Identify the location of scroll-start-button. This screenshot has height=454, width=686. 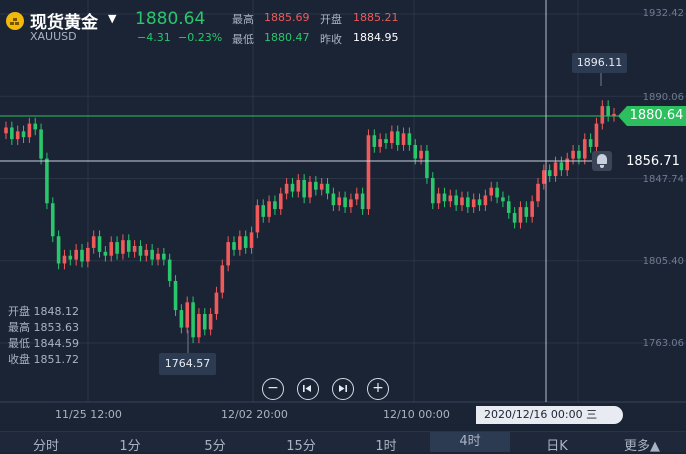
(308, 389).